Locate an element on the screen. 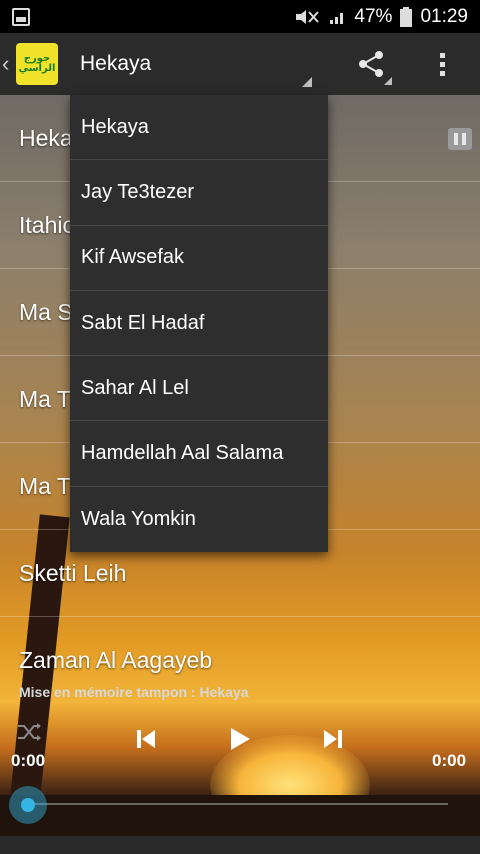 This screenshot has width=480, height=854. song-title: Sketti Leih is located at coordinates (73, 572).